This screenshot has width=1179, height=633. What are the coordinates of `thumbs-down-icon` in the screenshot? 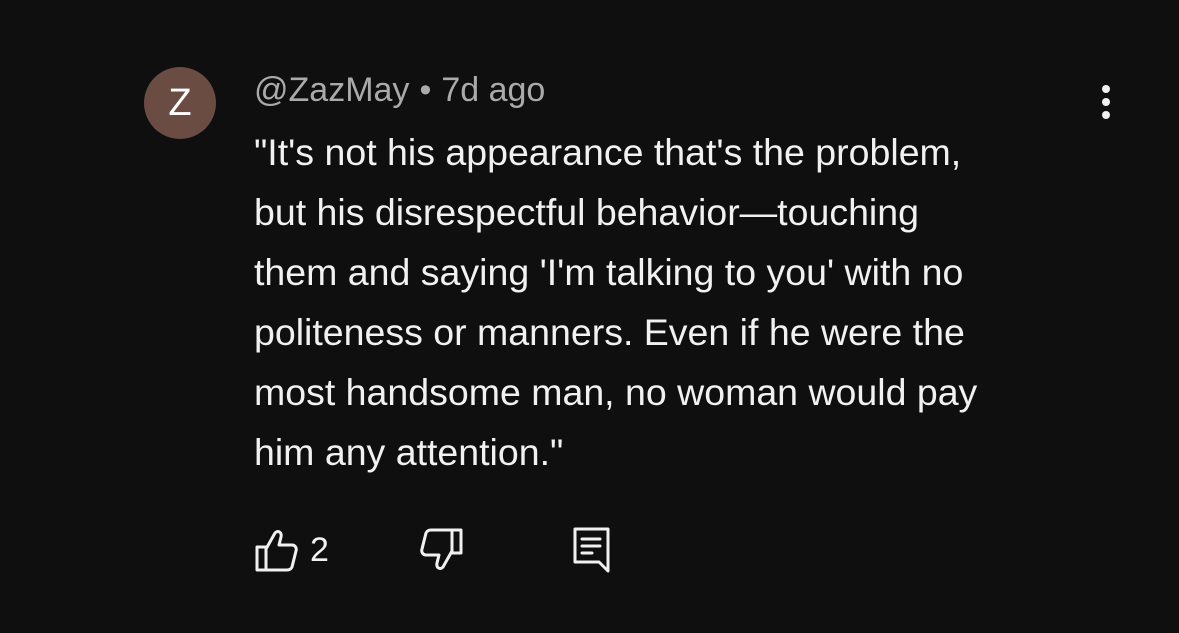 It's located at (441, 549).